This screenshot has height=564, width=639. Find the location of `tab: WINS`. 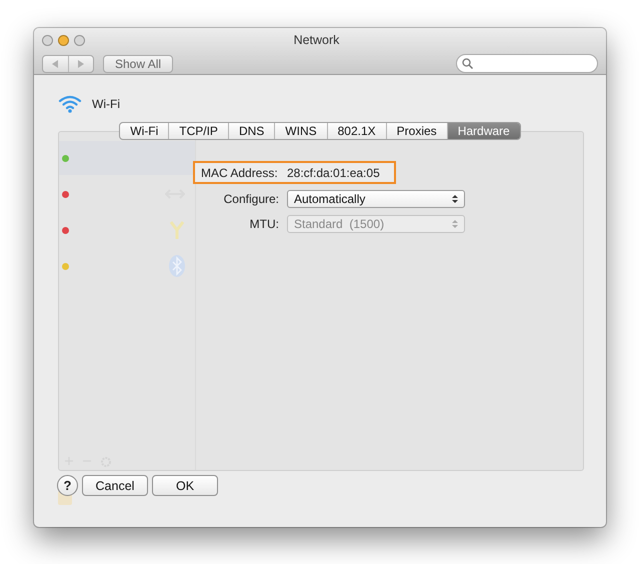

tab: WINS is located at coordinates (300, 131).